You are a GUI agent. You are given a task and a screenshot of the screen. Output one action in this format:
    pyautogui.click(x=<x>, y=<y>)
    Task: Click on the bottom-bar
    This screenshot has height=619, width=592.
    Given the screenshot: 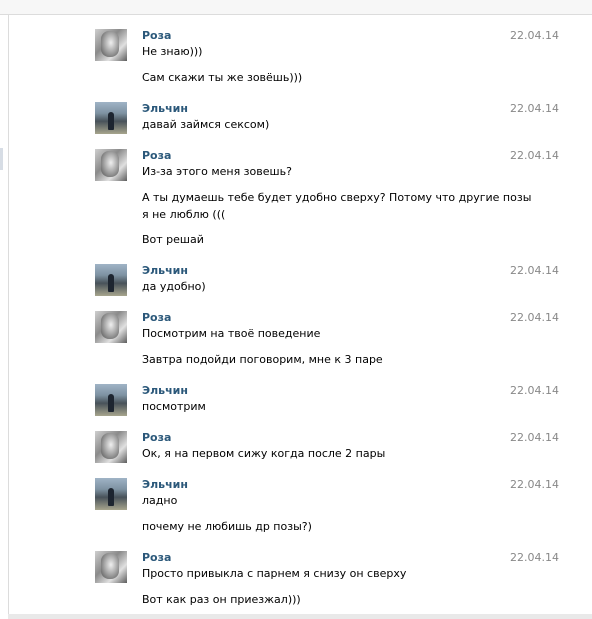 What is the action you would take?
    pyautogui.click(x=300, y=616)
    